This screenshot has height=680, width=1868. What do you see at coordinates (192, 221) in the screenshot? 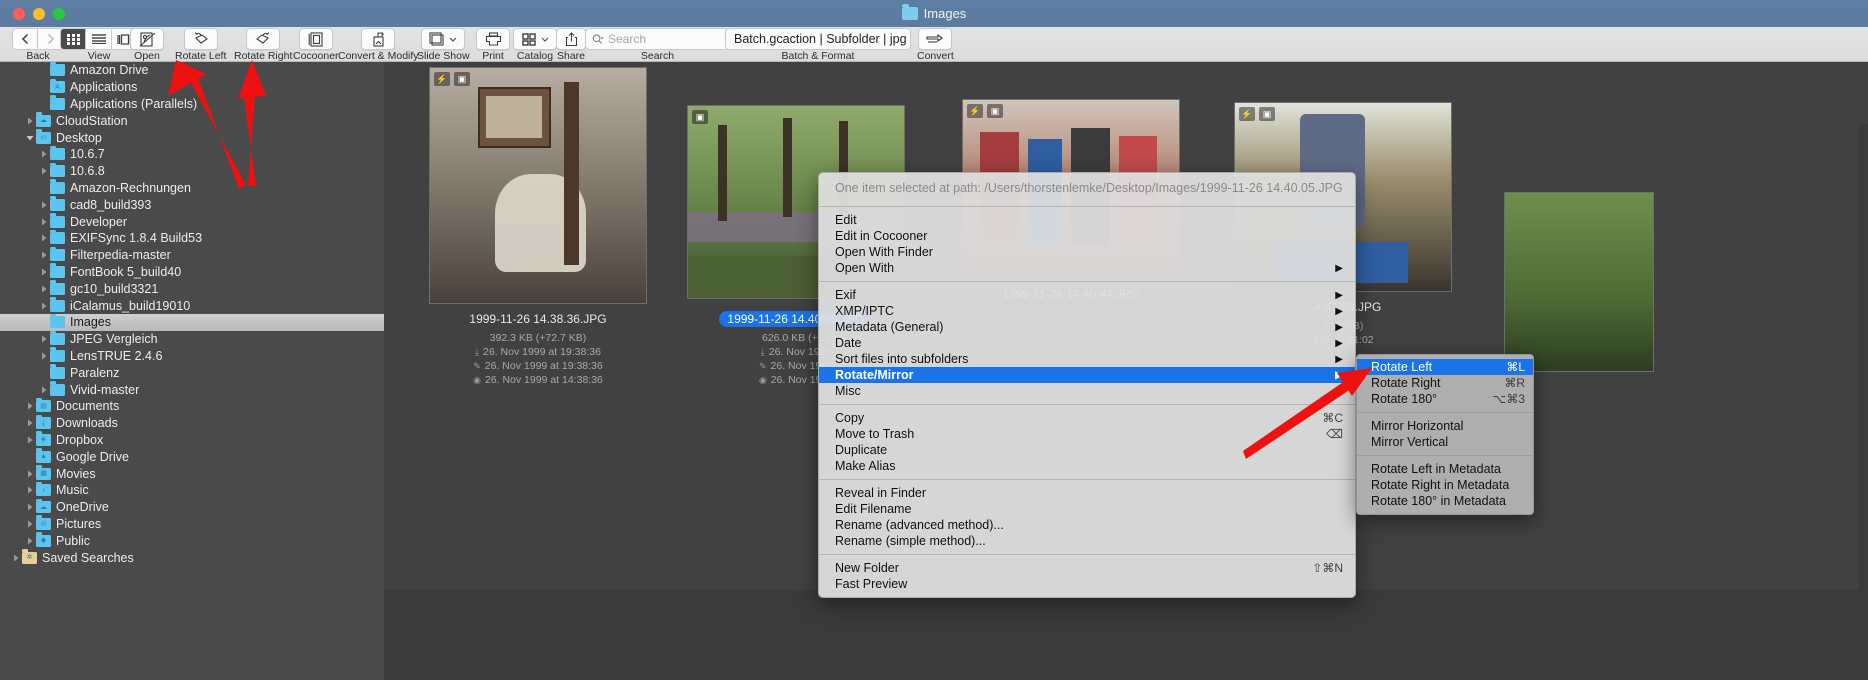
I see `sidebar-item-developer: Developer` at bounding box center [192, 221].